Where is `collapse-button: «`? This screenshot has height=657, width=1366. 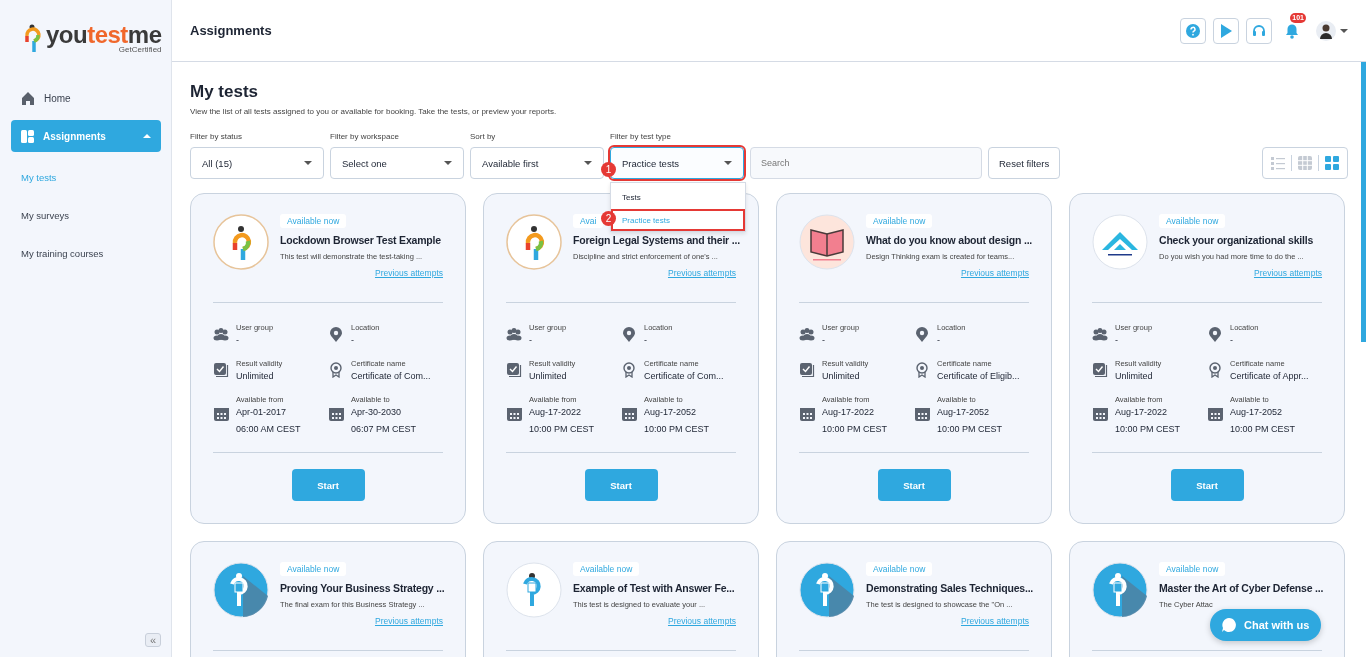 collapse-button: « is located at coordinates (153, 640).